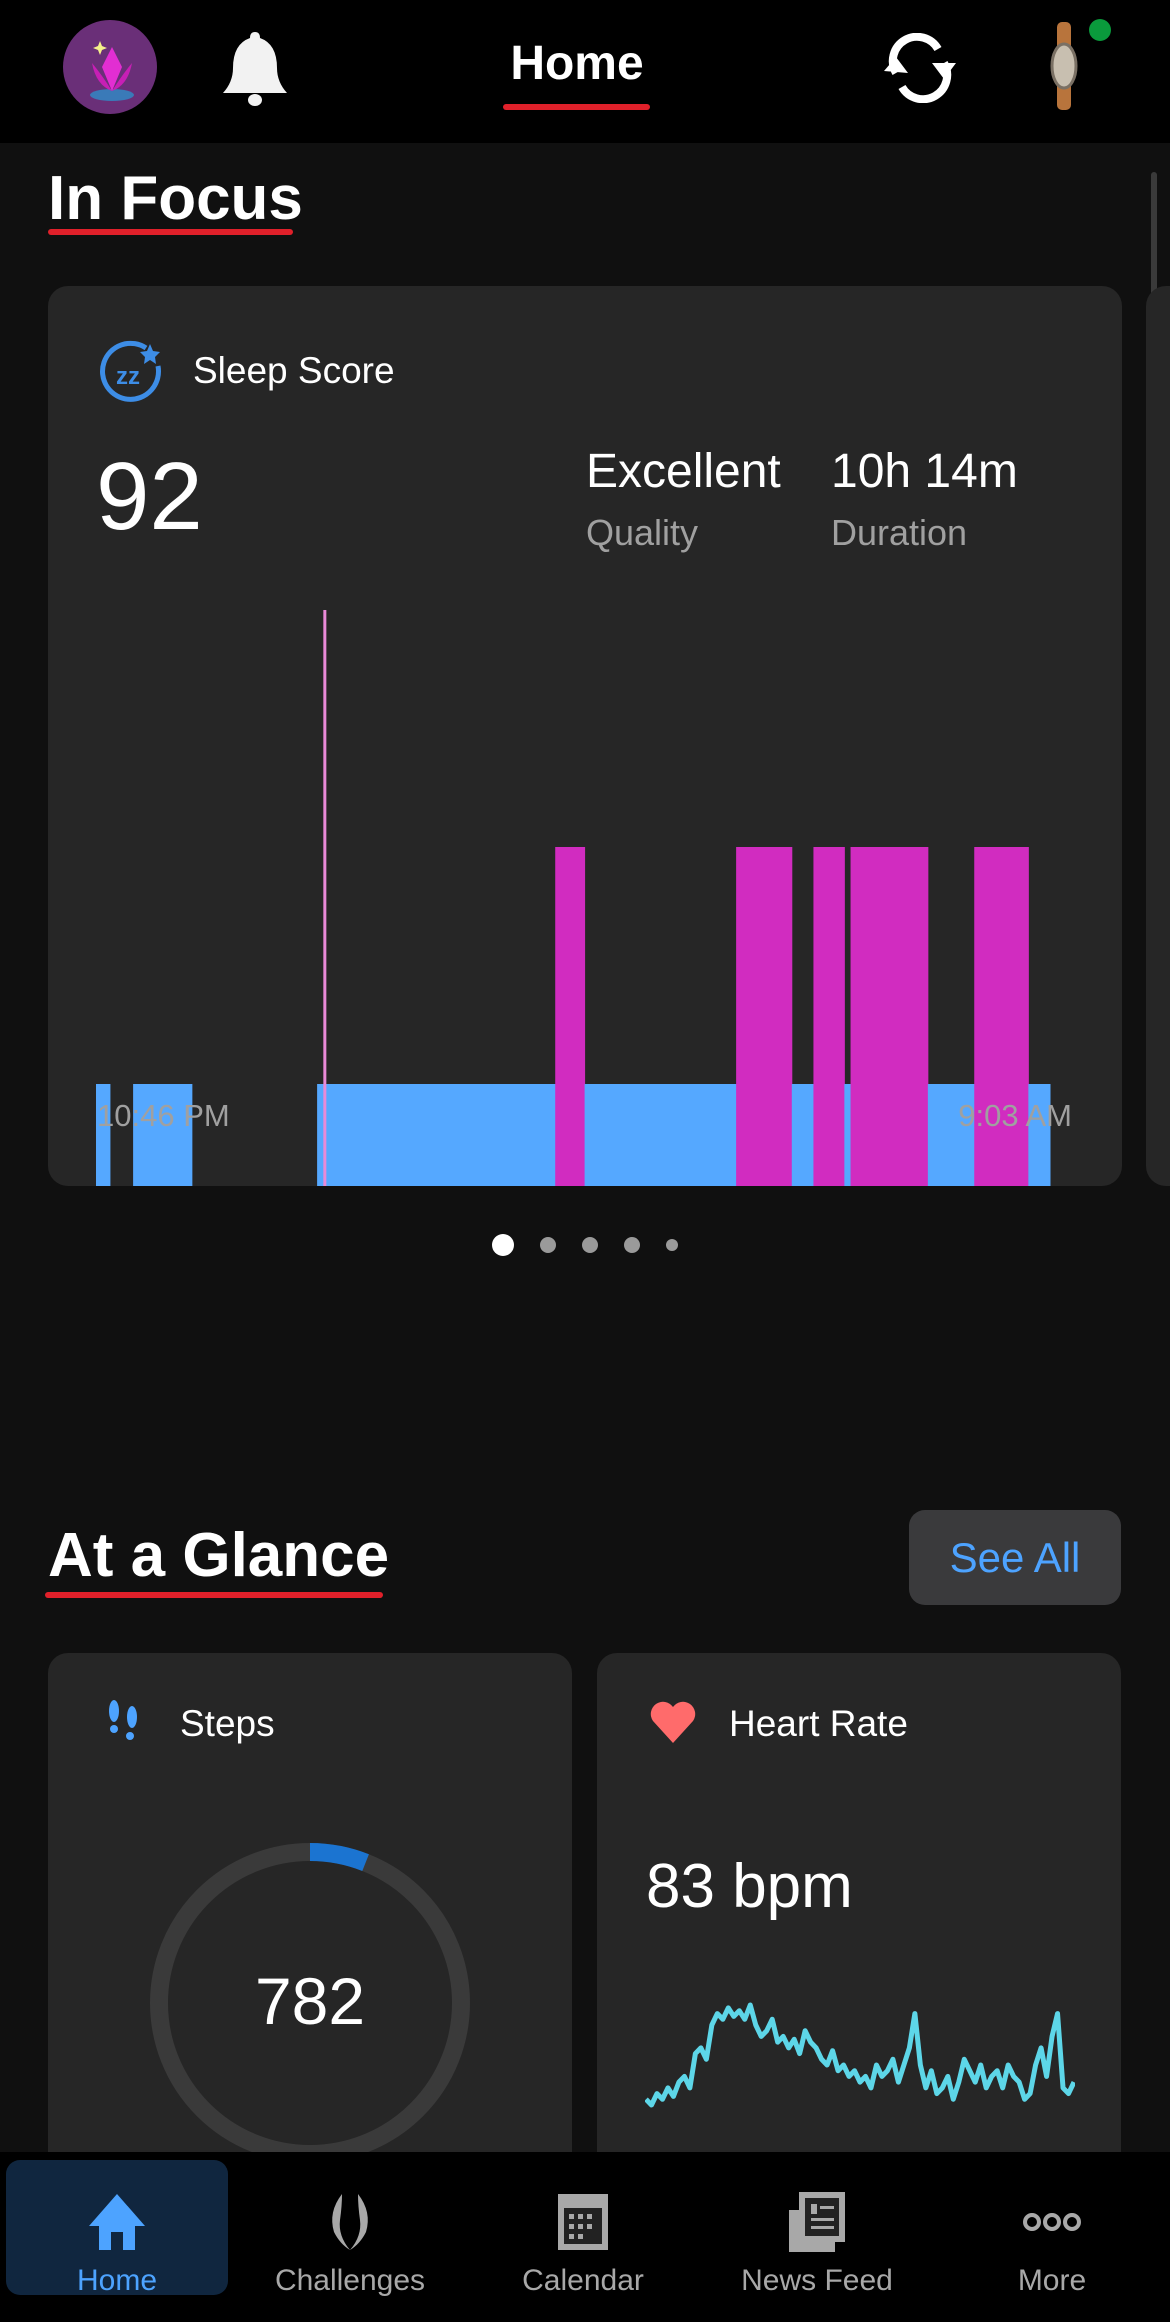 The image size is (1170, 2322). I want to click on bell-icon, so click(255, 68).